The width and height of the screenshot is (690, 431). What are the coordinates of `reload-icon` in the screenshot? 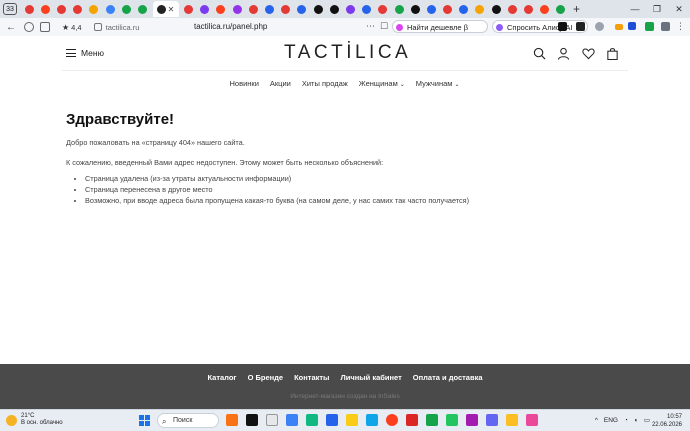 It's located at (45, 27).